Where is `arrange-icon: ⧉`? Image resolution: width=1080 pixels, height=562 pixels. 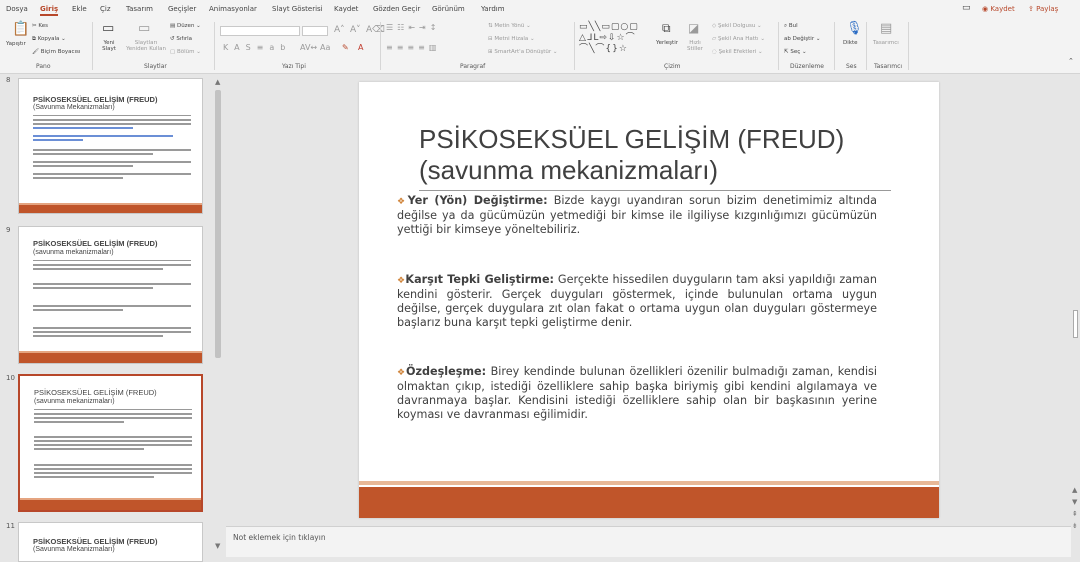 arrange-icon: ⧉ is located at coordinates (666, 28).